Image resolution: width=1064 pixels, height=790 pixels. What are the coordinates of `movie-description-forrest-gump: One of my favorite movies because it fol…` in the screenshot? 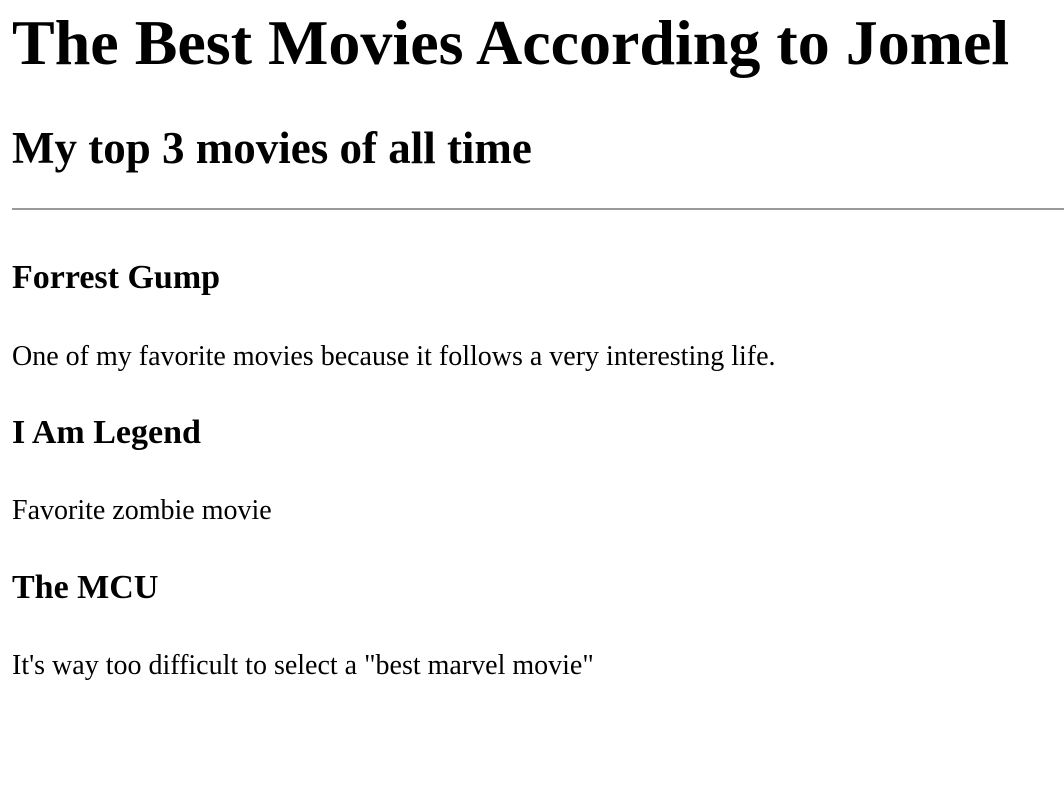 It's located at (394, 356).